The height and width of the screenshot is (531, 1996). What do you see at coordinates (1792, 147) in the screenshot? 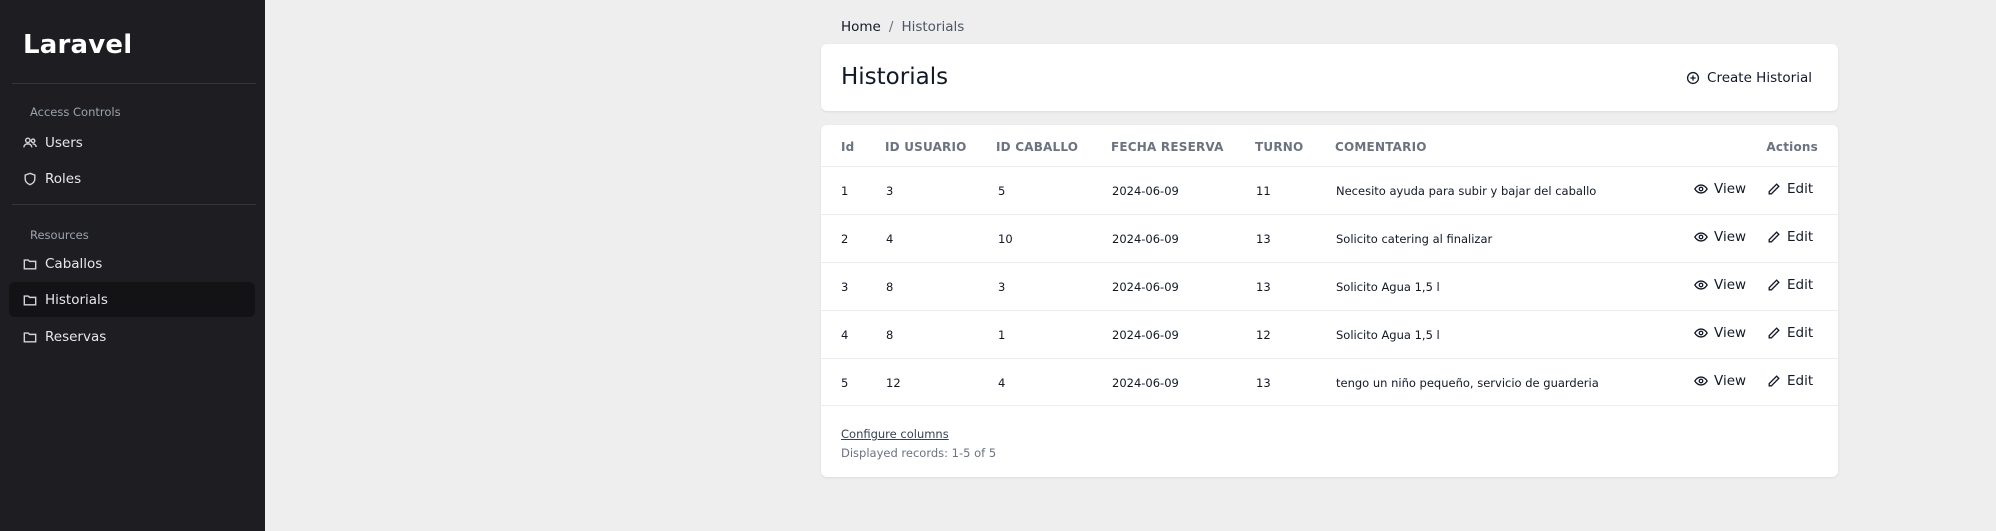
I see `column-header-actions: Actions` at bounding box center [1792, 147].